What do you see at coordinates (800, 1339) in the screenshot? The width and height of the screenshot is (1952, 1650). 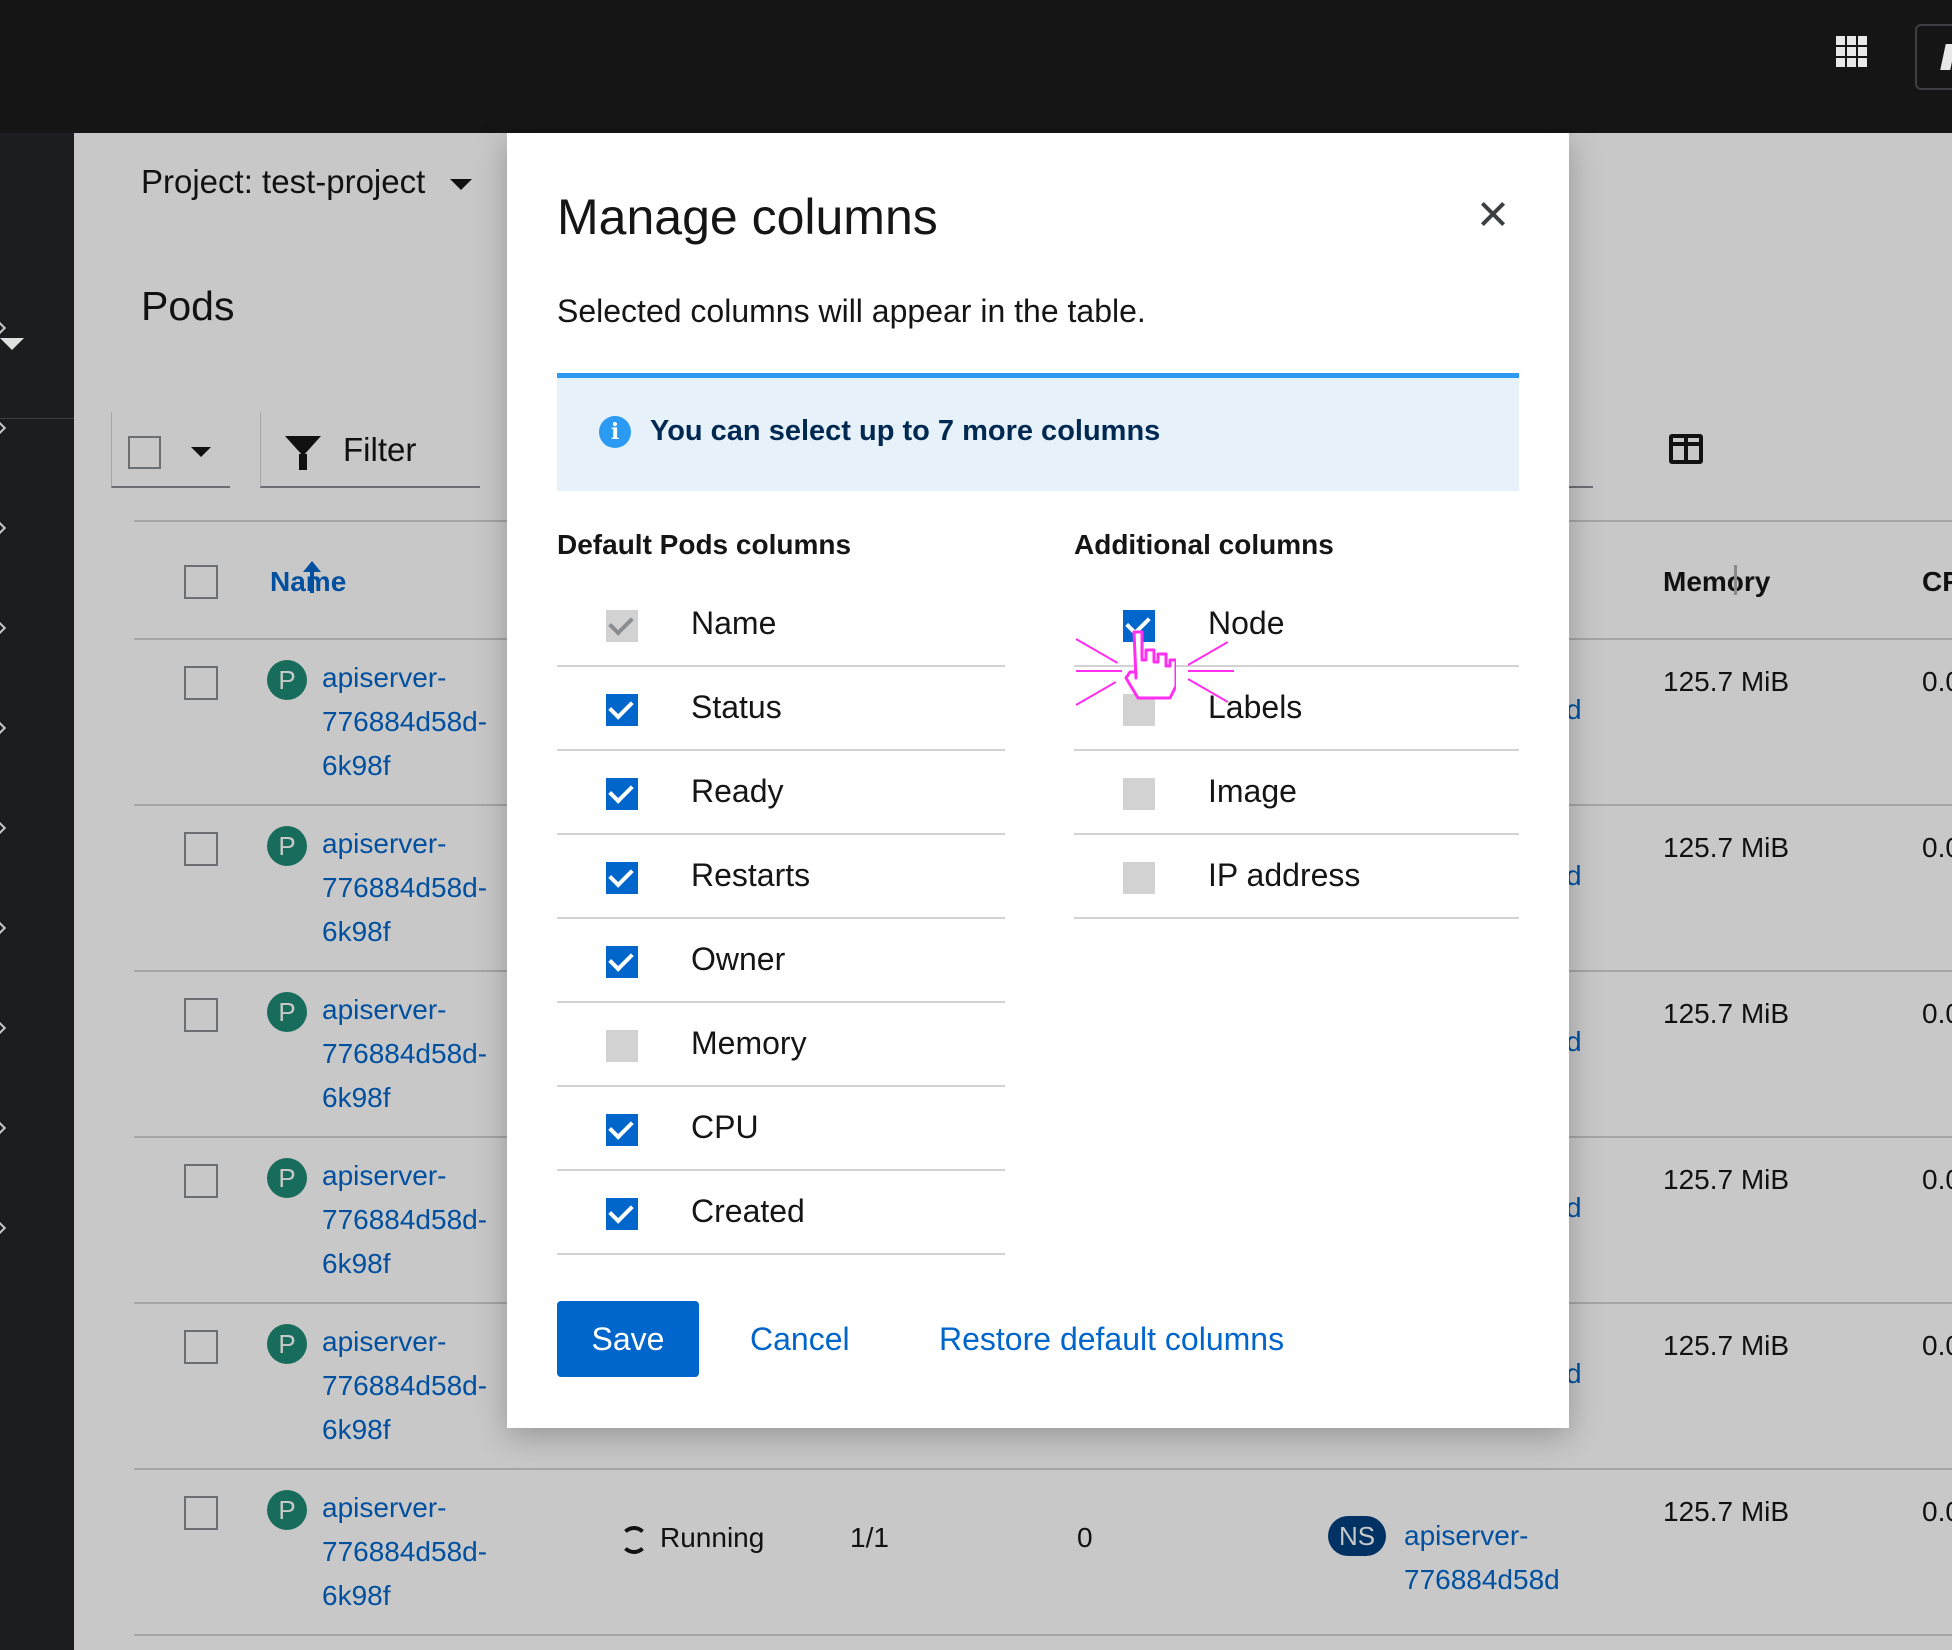 I see `cancel-button: Cancel` at bounding box center [800, 1339].